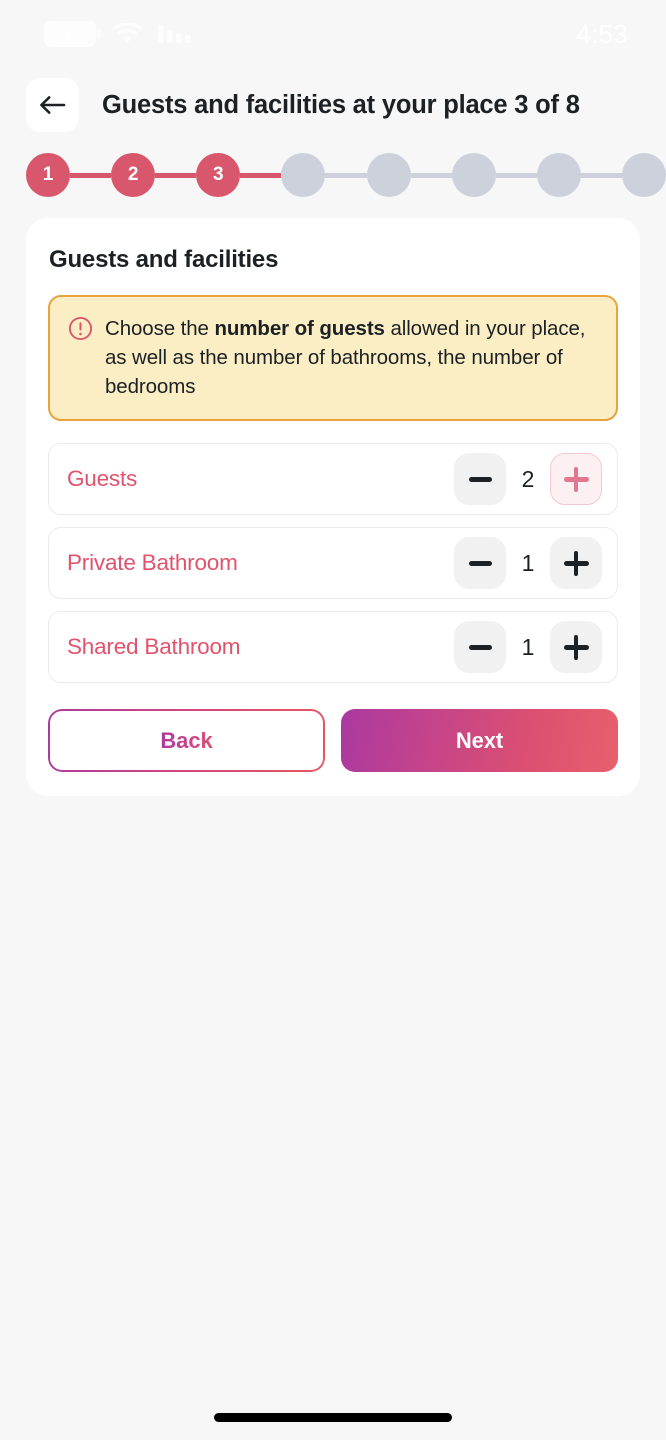  Describe the element at coordinates (218, 175) in the screenshot. I see `step-node-3: 3` at that location.